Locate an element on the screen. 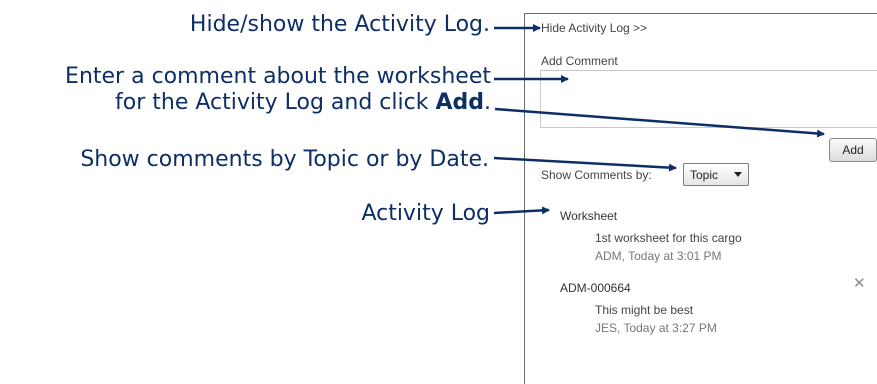 Image resolution: width=877 pixels, height=384 pixels. callout-hide-show: Hide/show the Activity Log. is located at coordinates (340, 25).